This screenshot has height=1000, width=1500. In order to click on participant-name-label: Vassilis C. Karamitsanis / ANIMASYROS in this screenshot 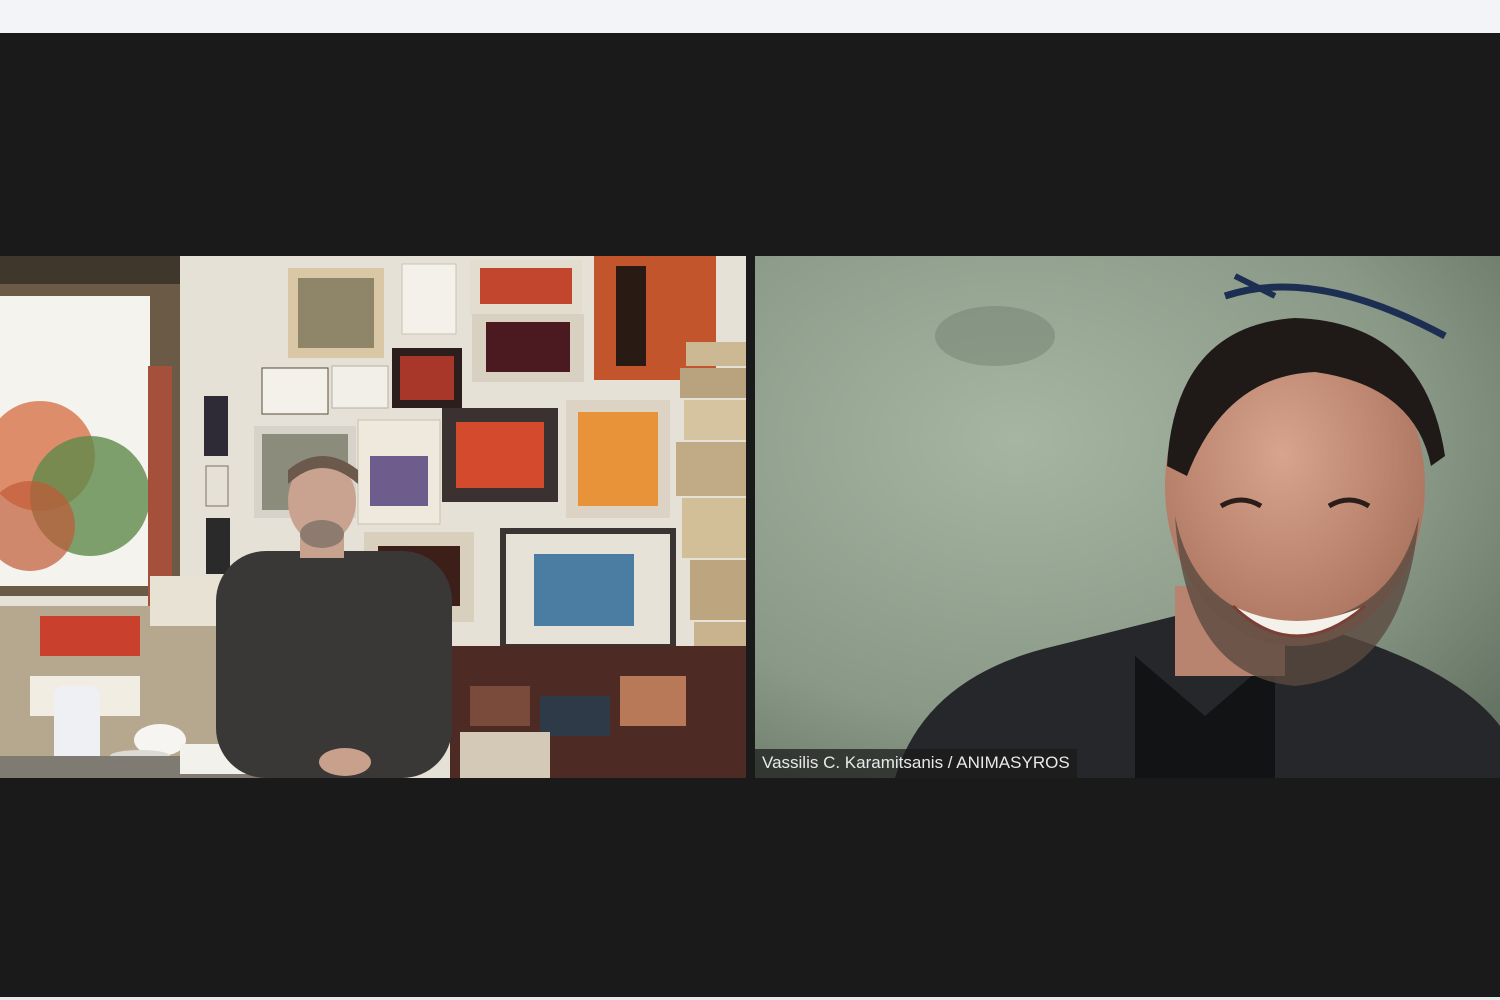, I will do `click(916, 763)`.